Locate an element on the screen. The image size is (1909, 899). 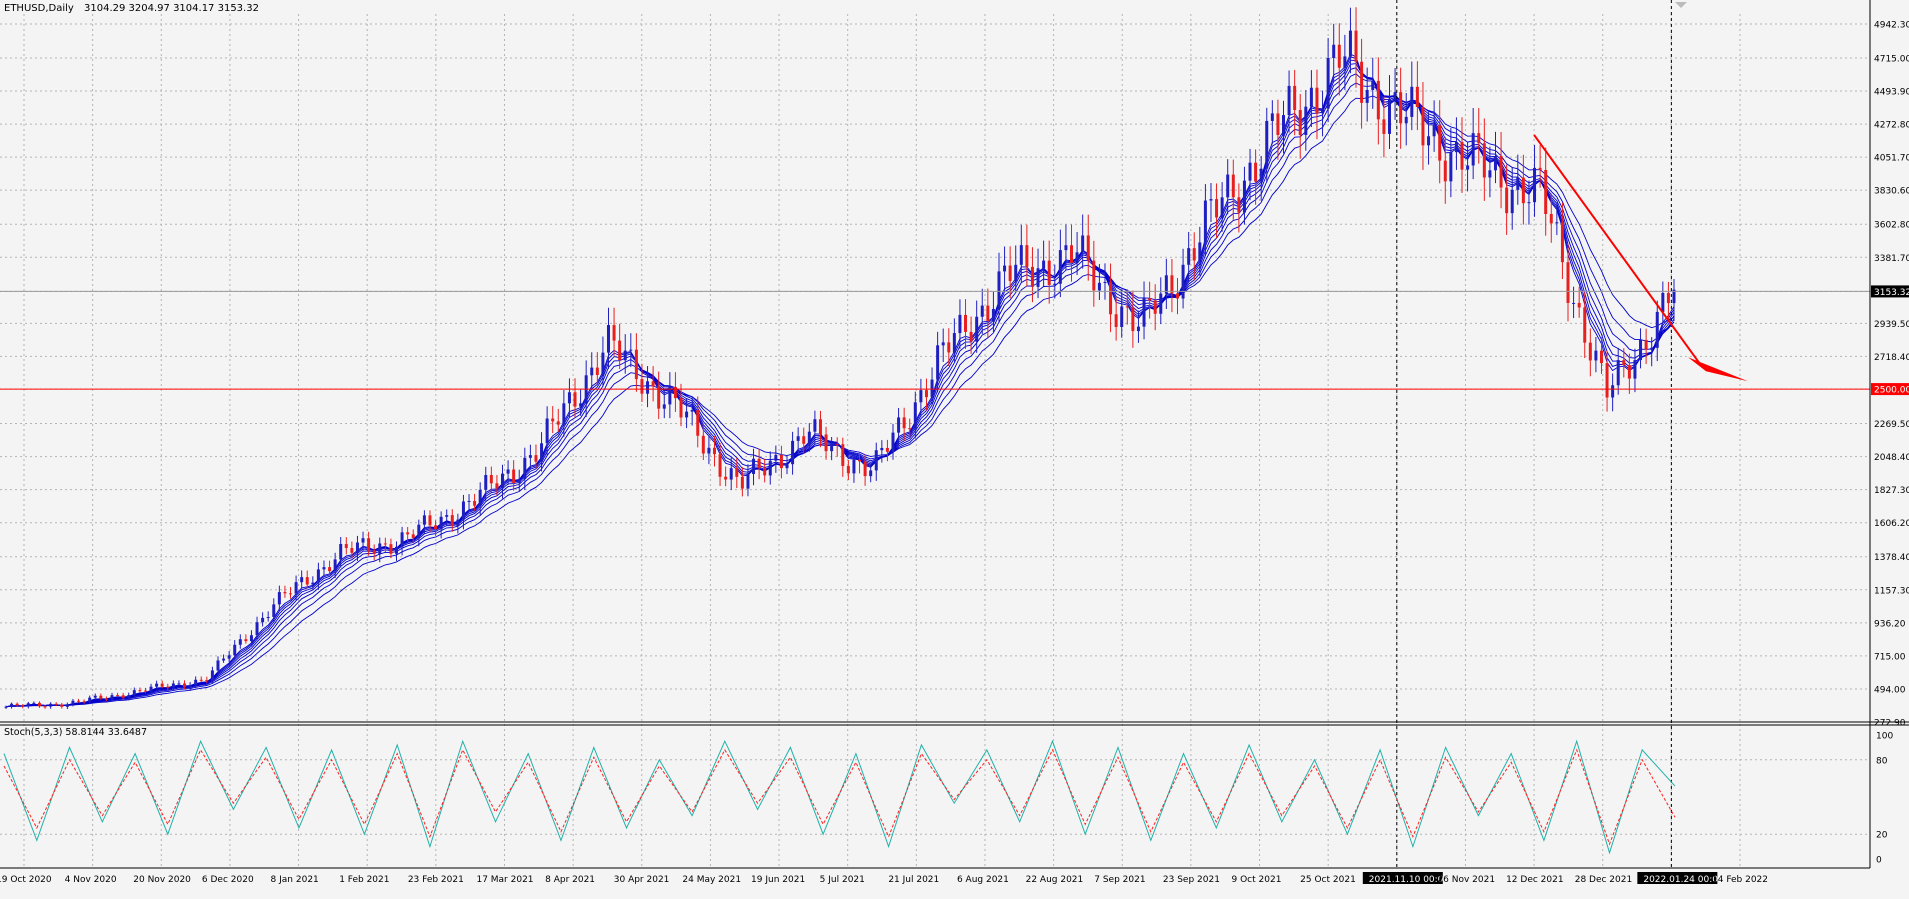
symbol-label: ETHUSD,Daily is located at coordinates (39, 8).